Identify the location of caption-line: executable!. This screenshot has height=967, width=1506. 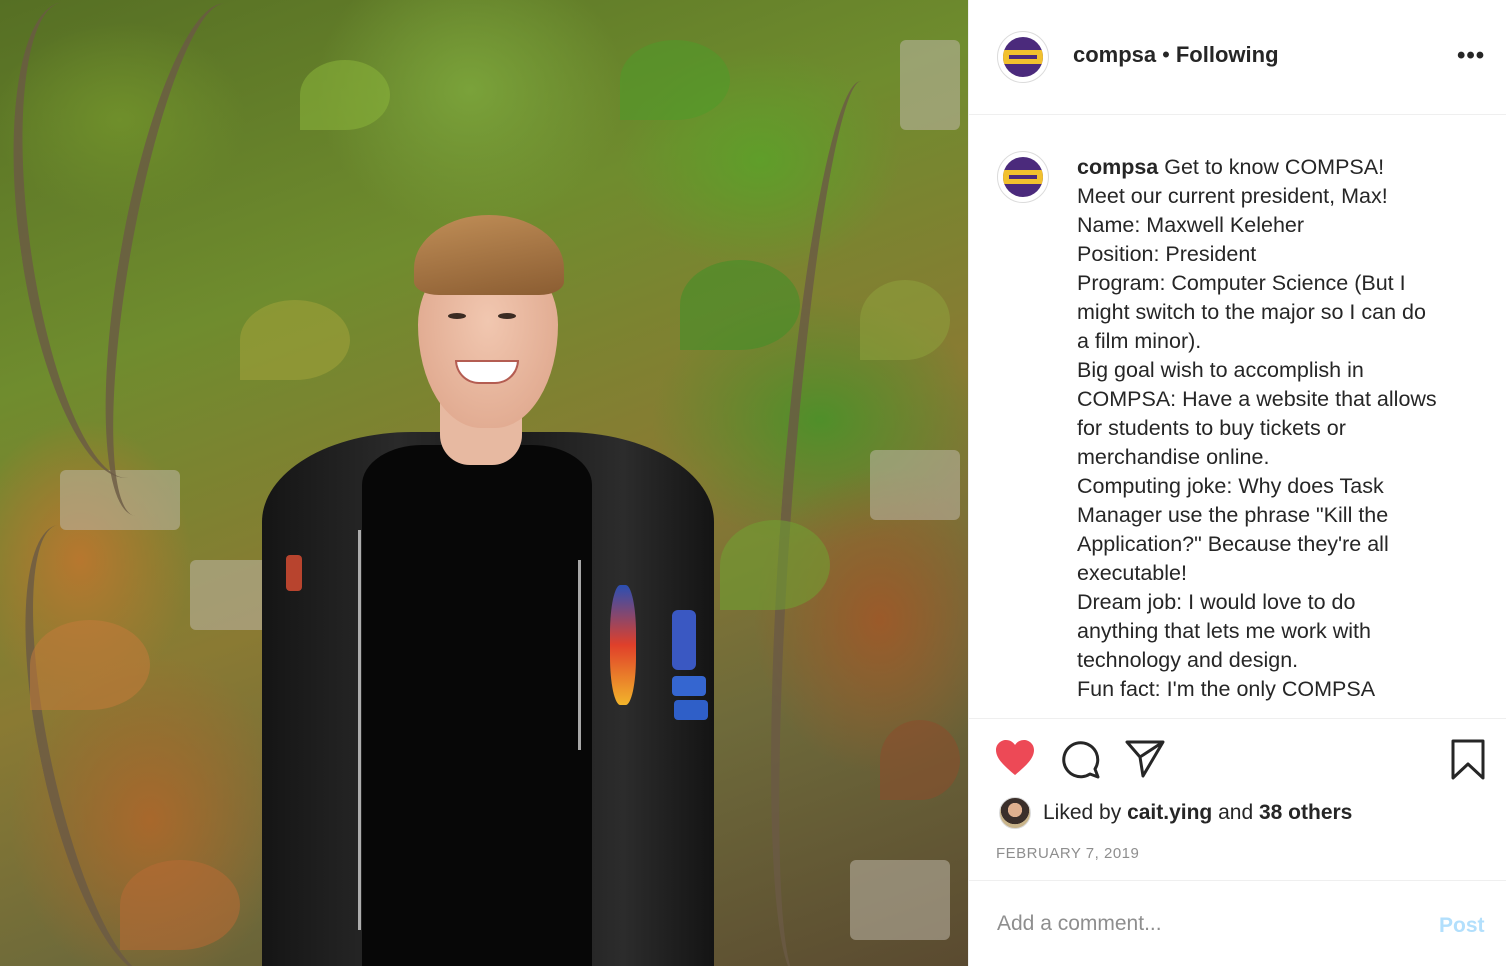
(1132, 573).